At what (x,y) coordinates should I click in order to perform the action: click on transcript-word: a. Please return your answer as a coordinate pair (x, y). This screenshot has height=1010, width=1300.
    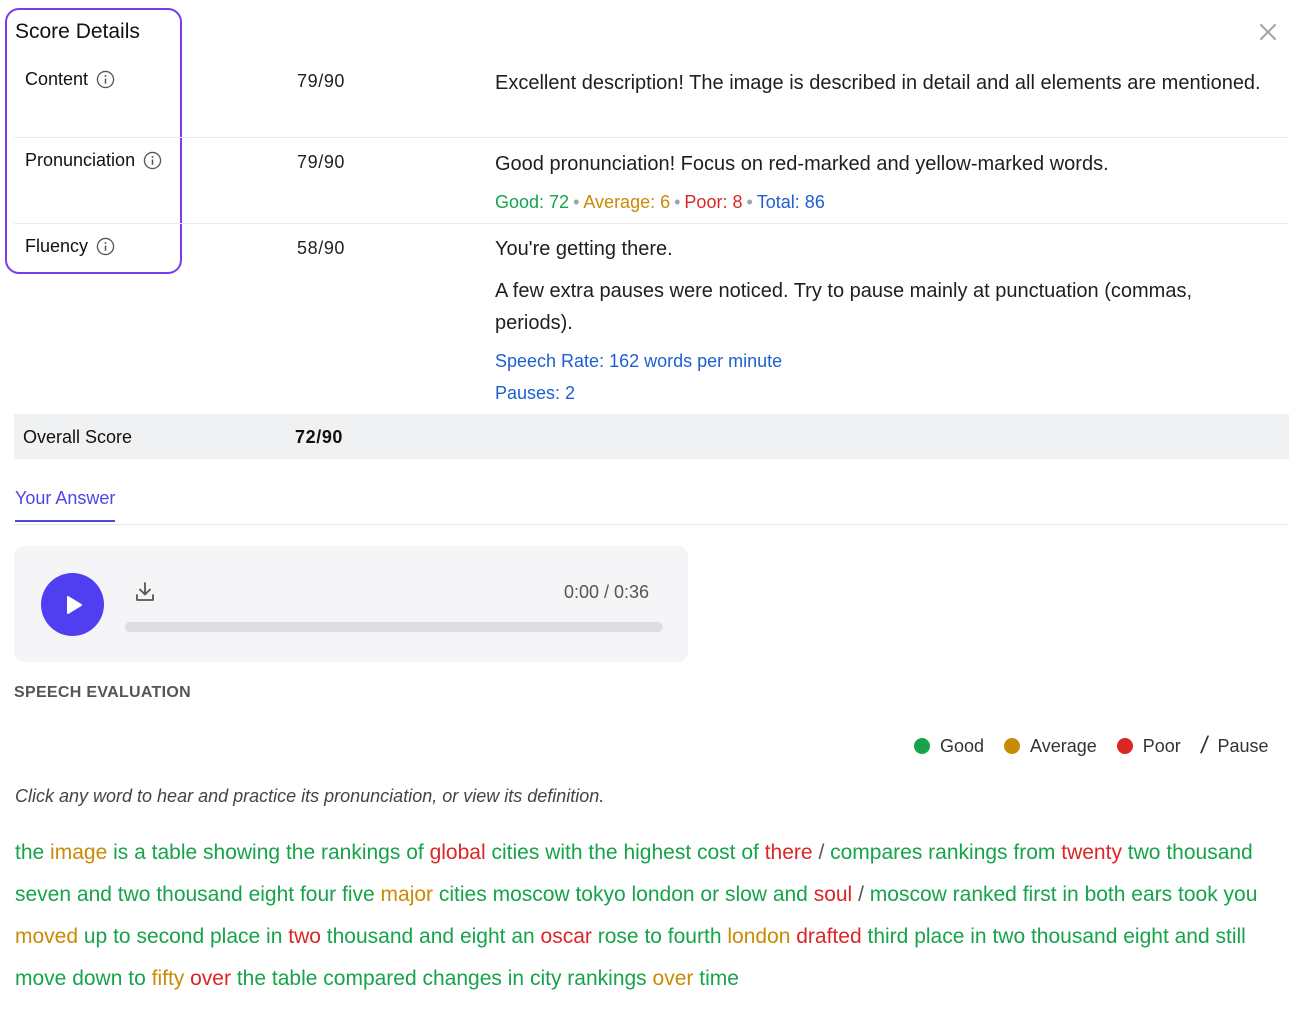
    Looking at the image, I should click on (140, 852).